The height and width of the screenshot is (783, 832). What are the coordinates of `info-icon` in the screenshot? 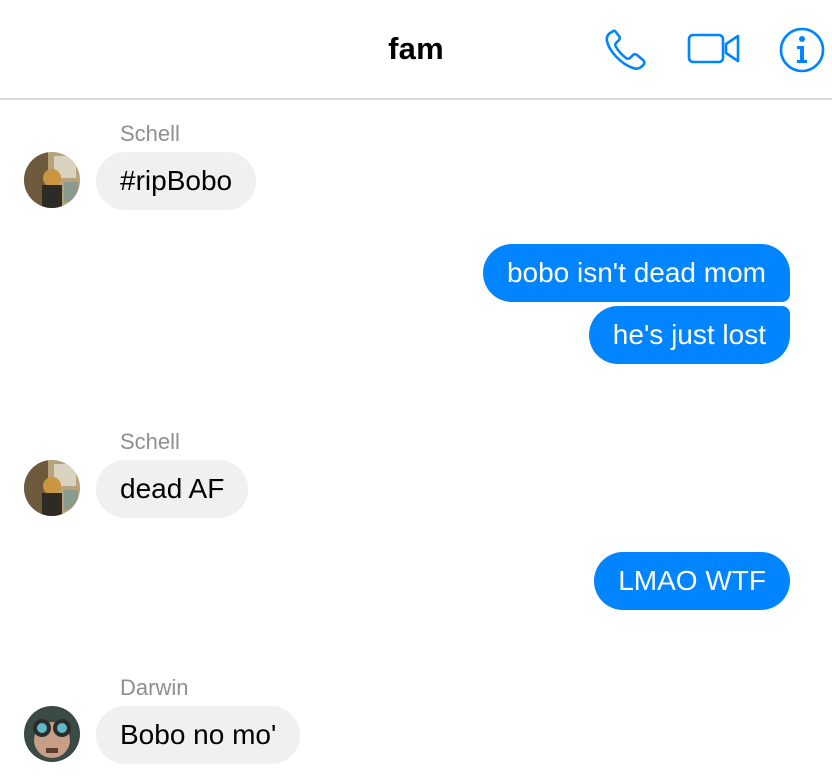 It's located at (802, 50).